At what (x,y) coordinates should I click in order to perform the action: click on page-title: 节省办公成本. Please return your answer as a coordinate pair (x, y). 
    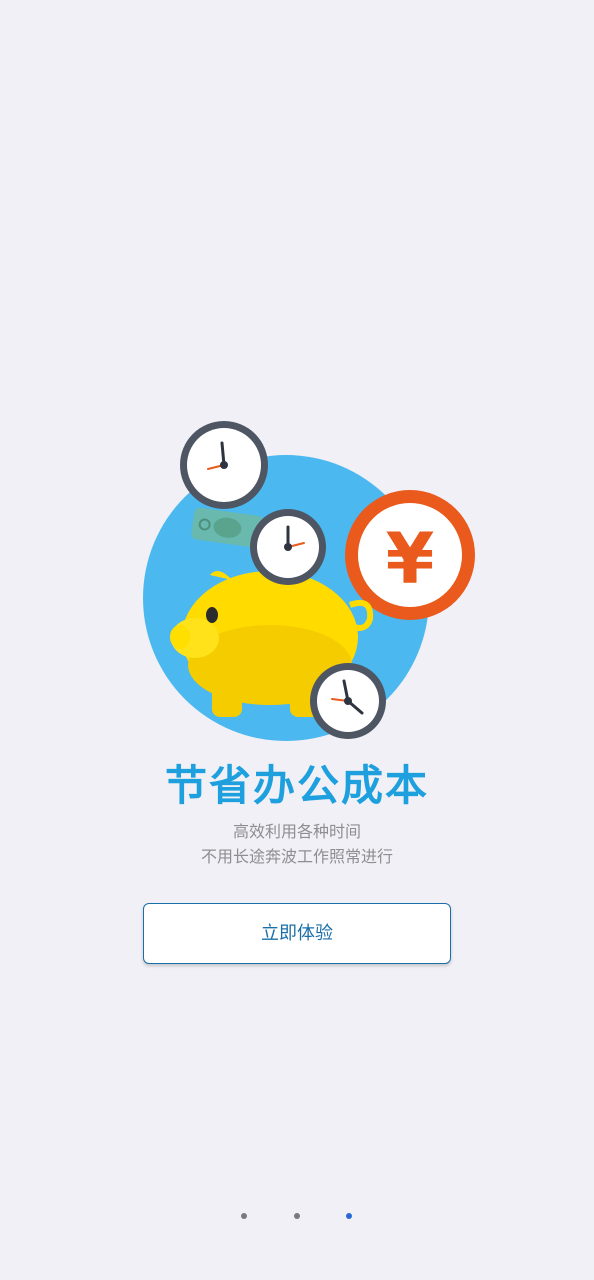
    Looking at the image, I should click on (296, 785).